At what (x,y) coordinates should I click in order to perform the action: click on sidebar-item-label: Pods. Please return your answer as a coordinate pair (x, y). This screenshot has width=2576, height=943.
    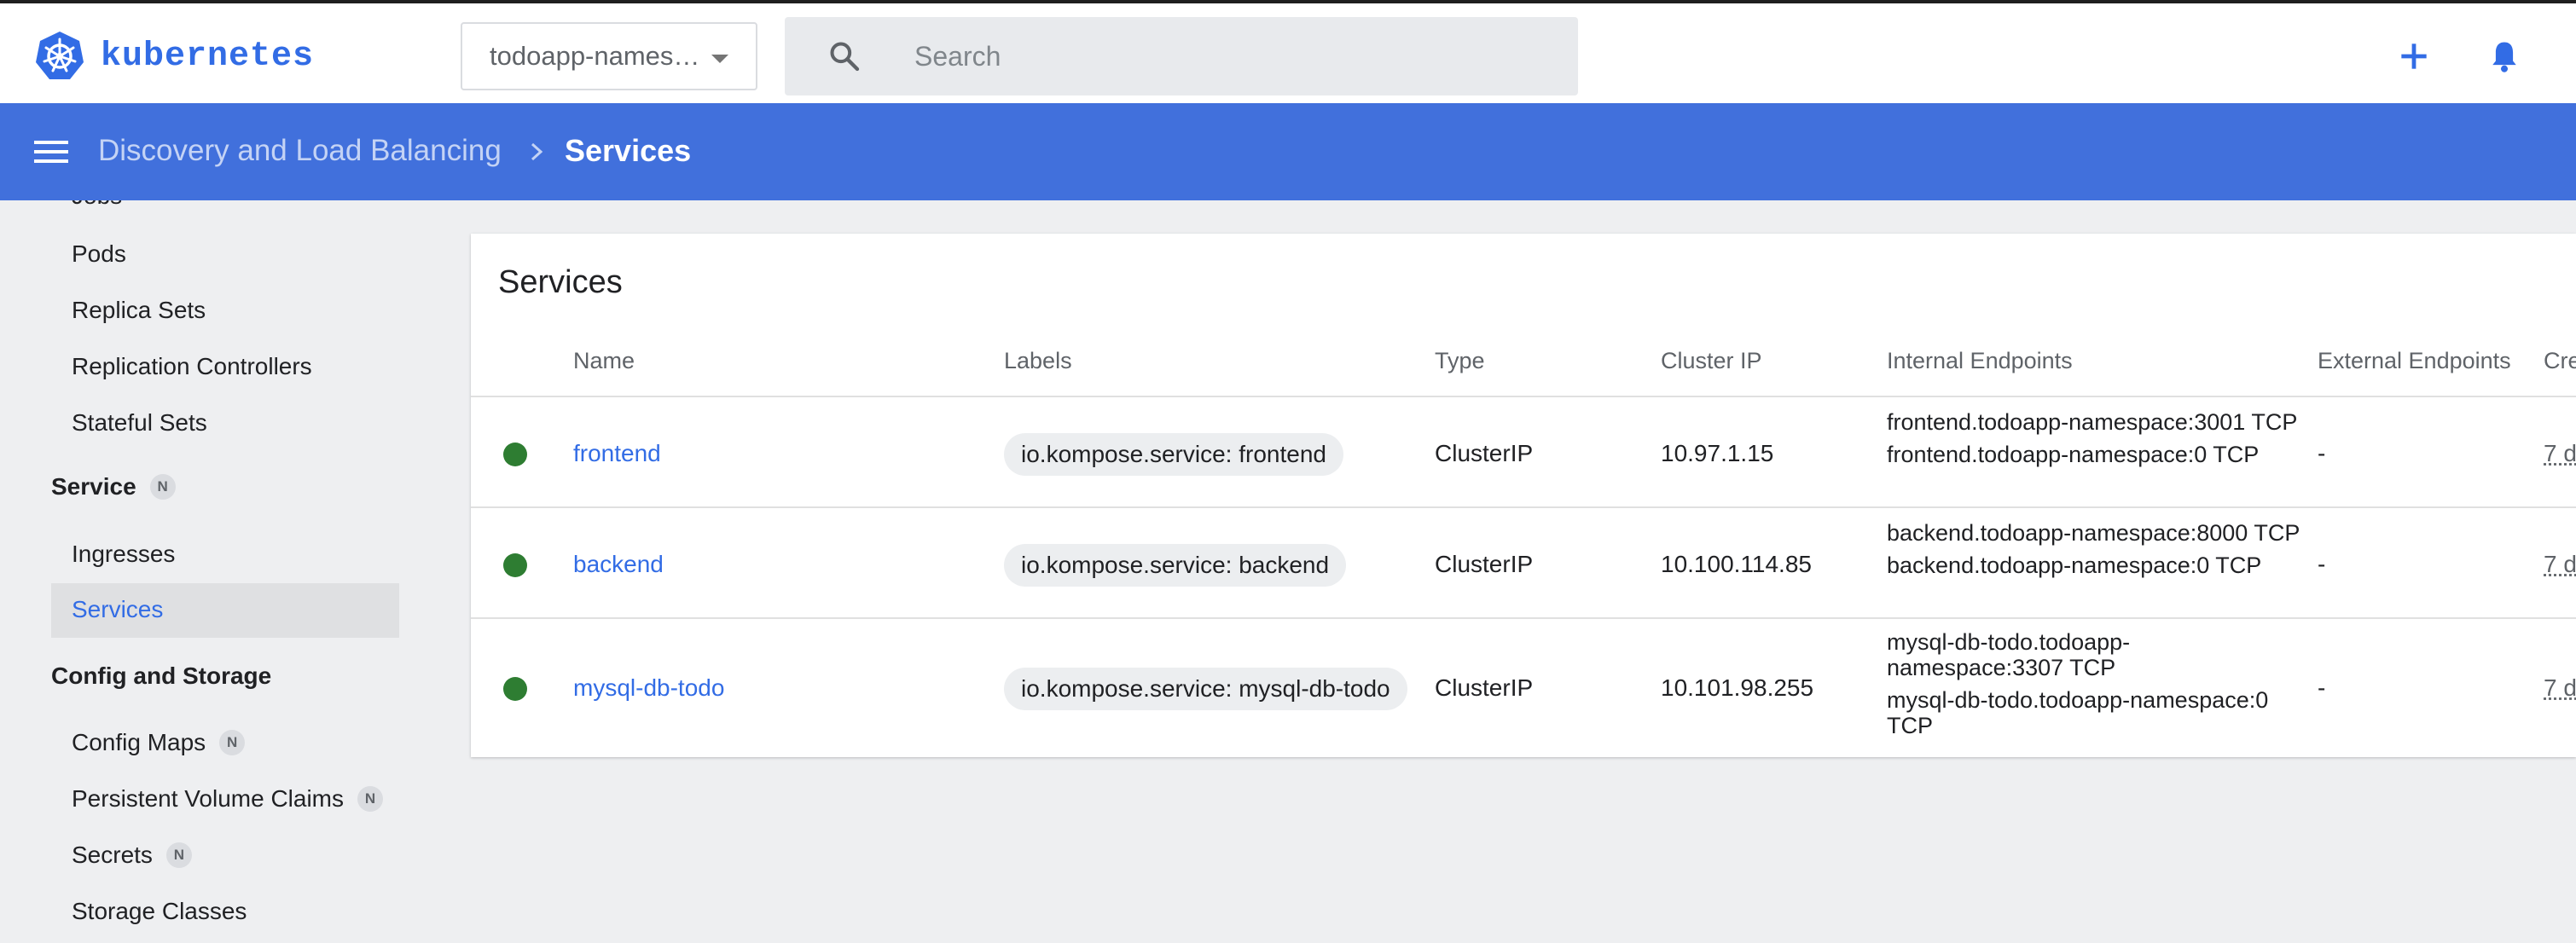
    Looking at the image, I should click on (99, 253).